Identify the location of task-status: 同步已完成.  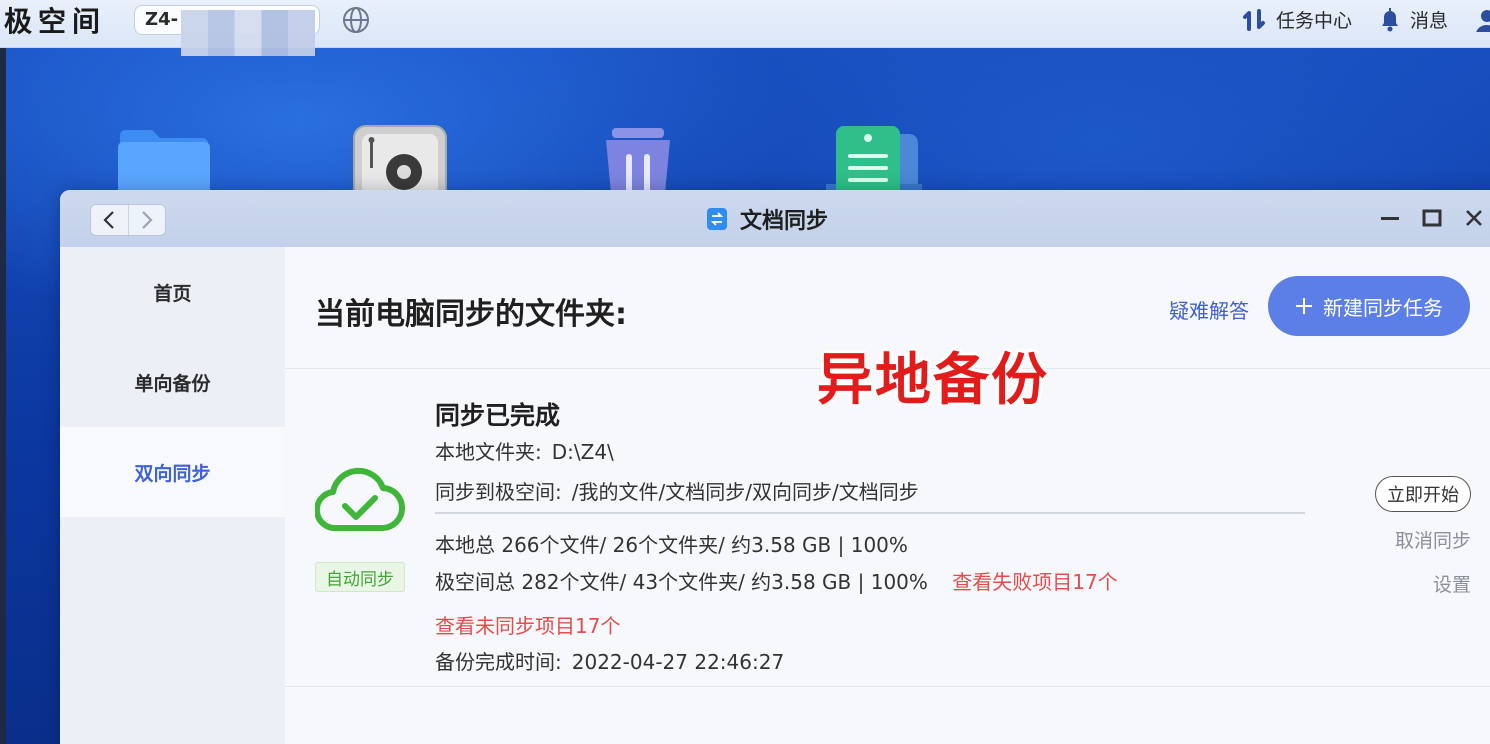
(498, 415).